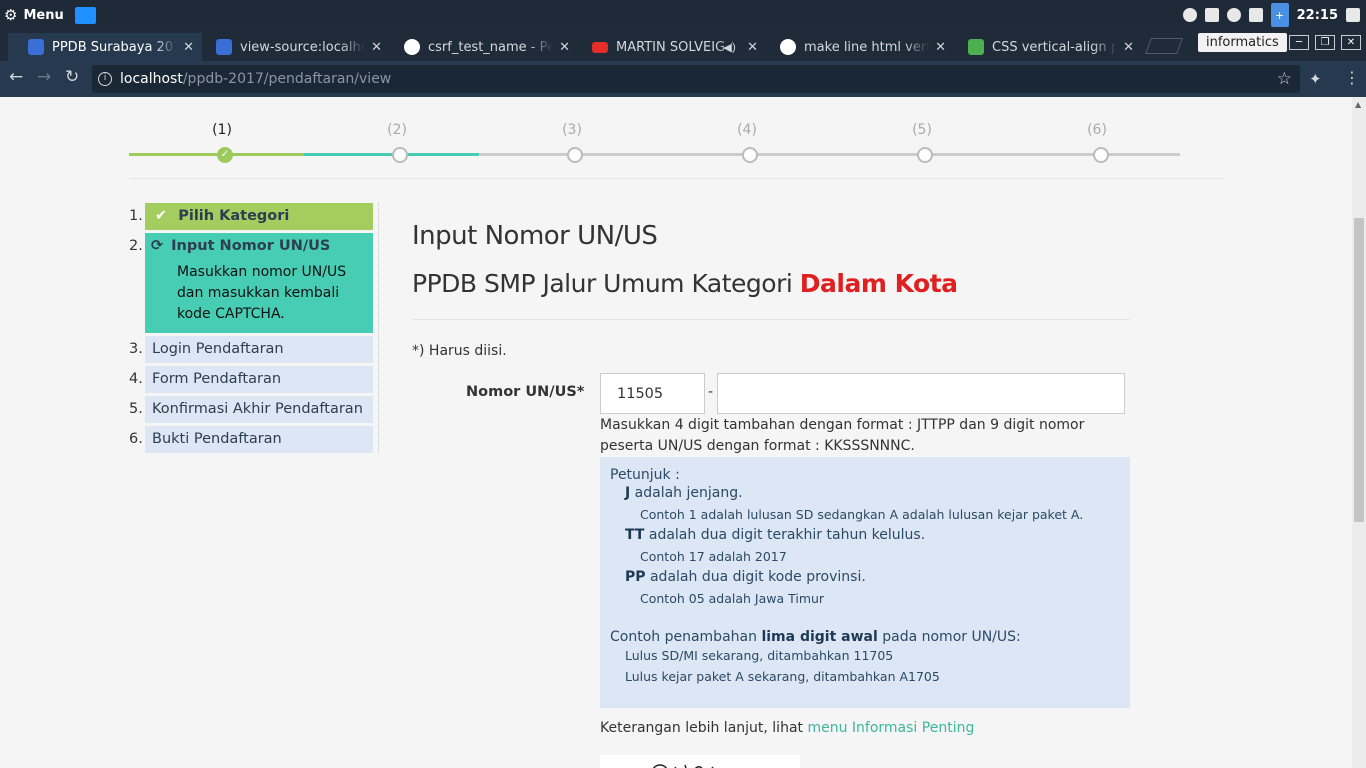 The width and height of the screenshot is (1366, 768). What do you see at coordinates (713, 556) in the screenshot?
I see `hint-example: Contoh 17 adalah 2017` at bounding box center [713, 556].